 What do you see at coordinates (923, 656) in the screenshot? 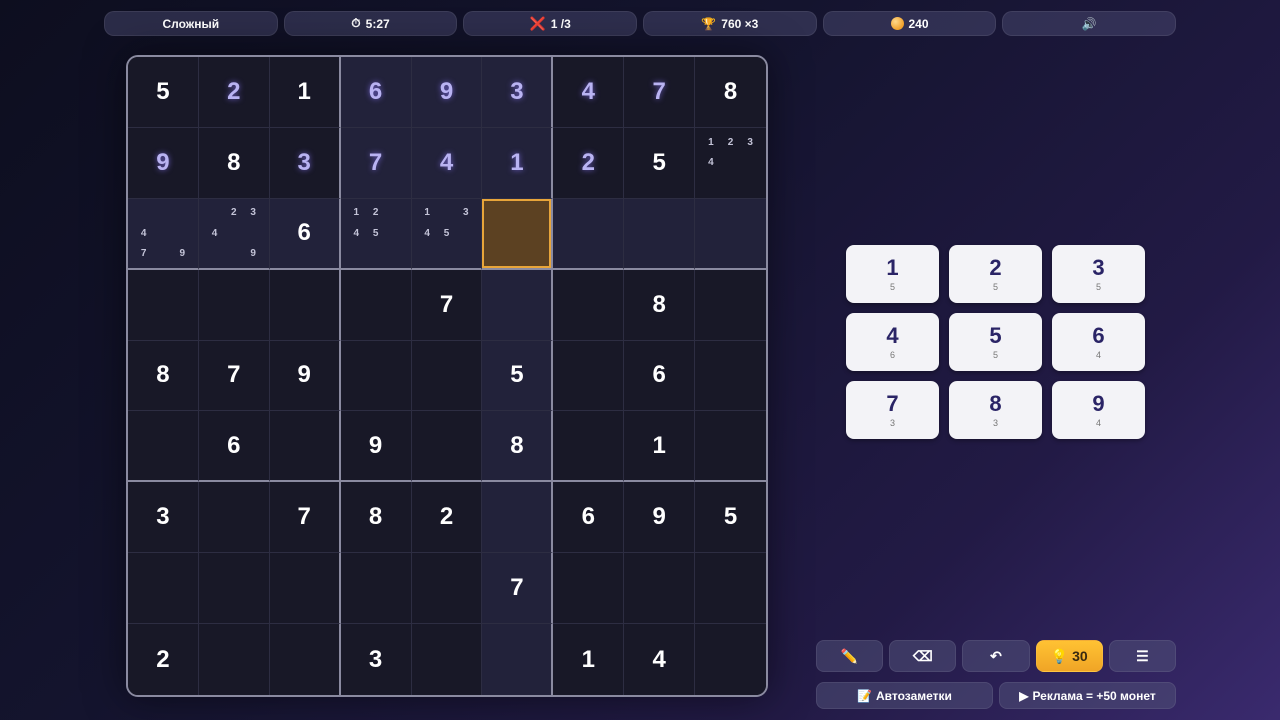
I see `erase-button: ⌫` at bounding box center [923, 656].